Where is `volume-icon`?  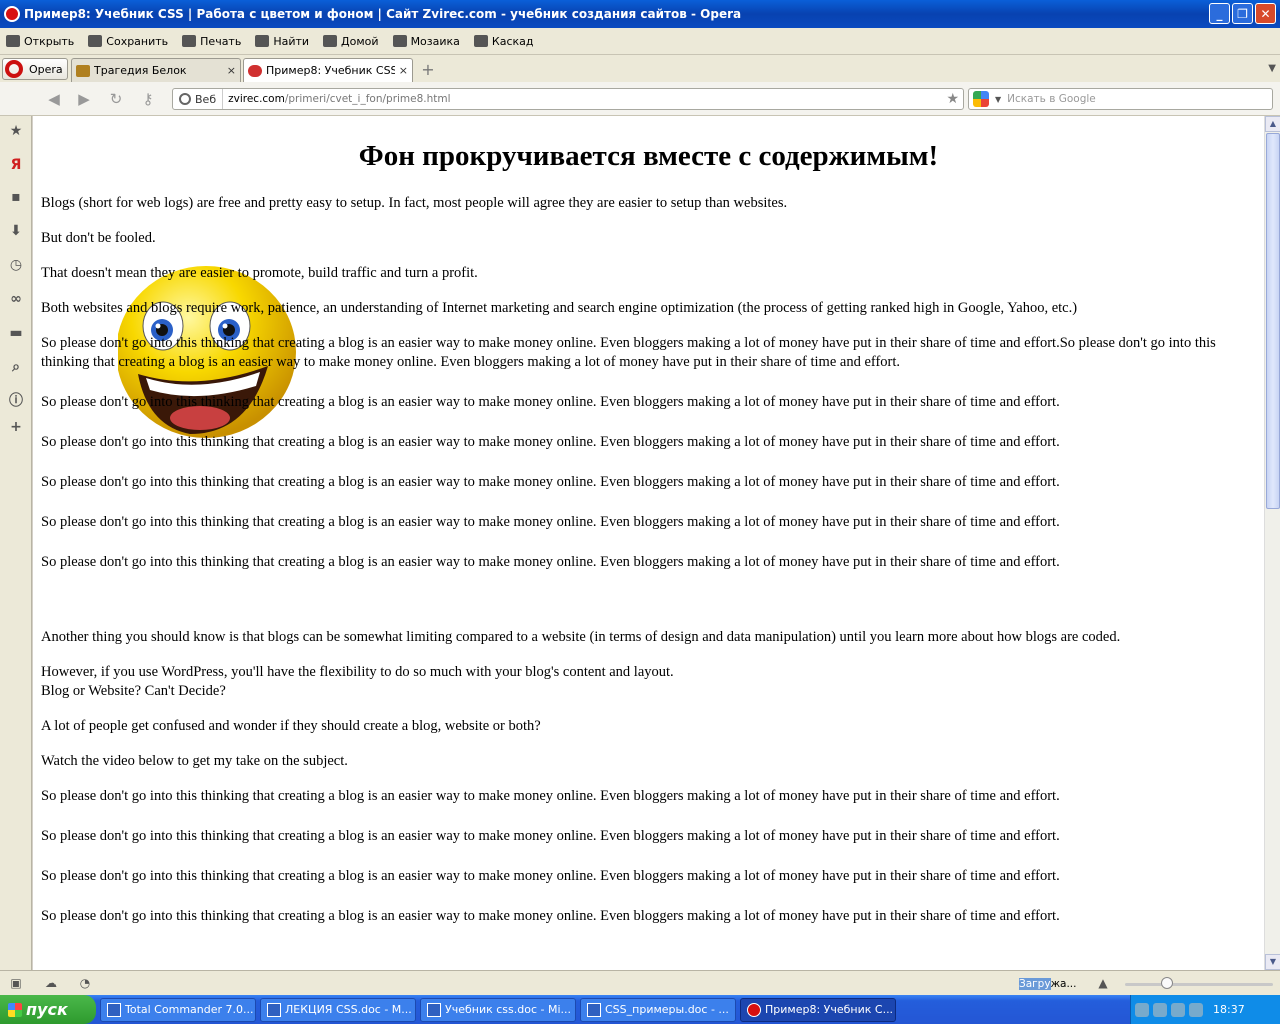 volume-icon is located at coordinates (1178, 1009).